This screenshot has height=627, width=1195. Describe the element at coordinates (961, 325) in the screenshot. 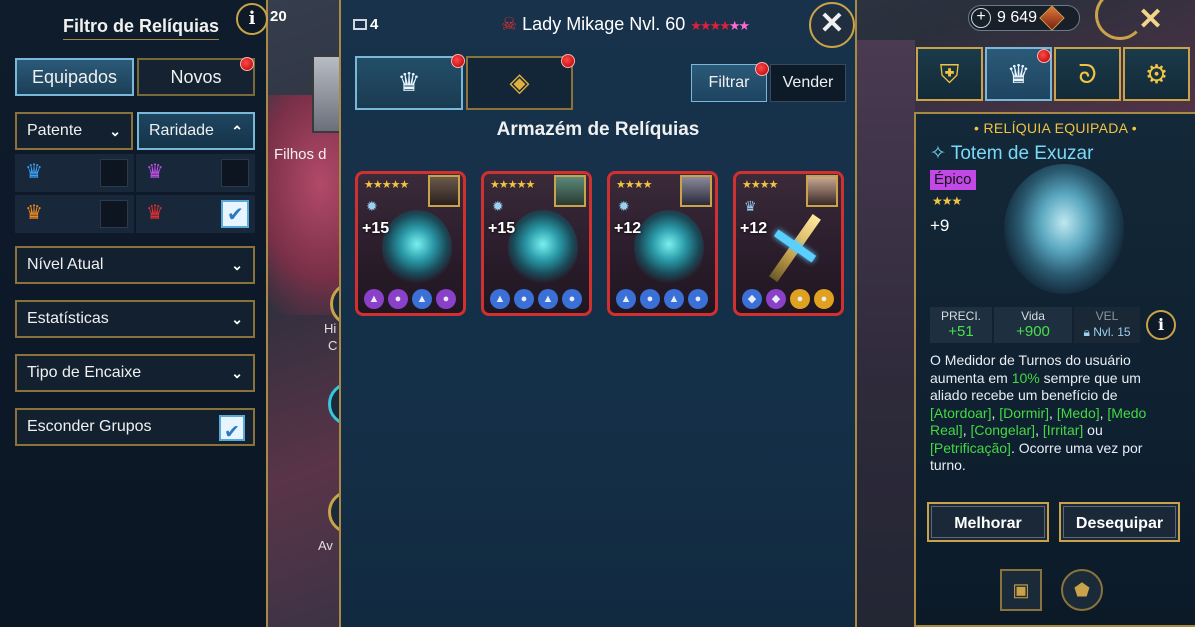

I see `stat-accuracy: PRECI. +51` at that location.